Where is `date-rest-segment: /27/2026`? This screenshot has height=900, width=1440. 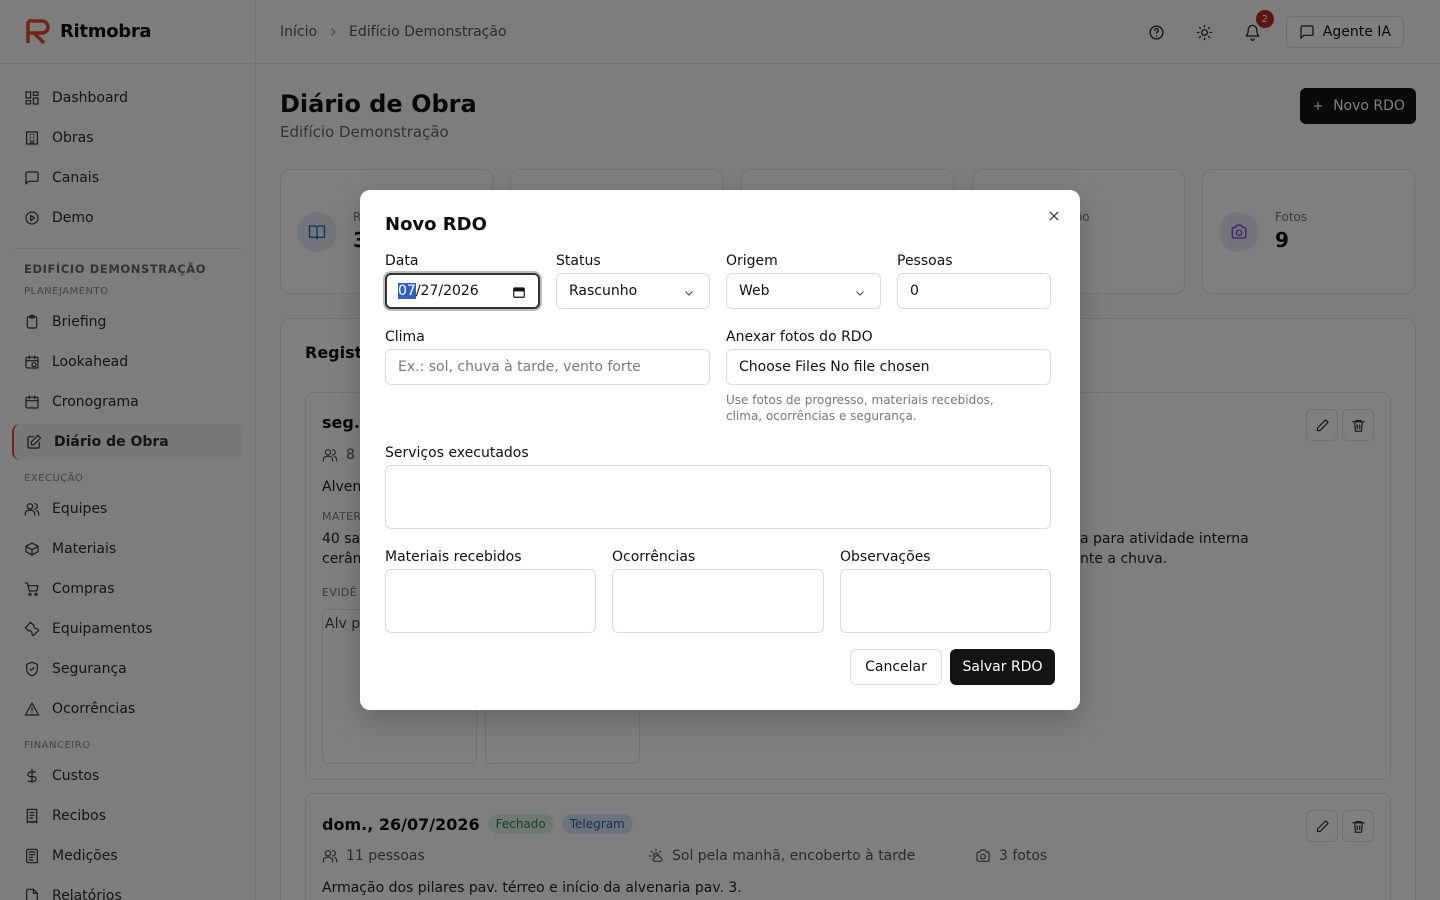
date-rest-segment: /27/2026 is located at coordinates (447, 291).